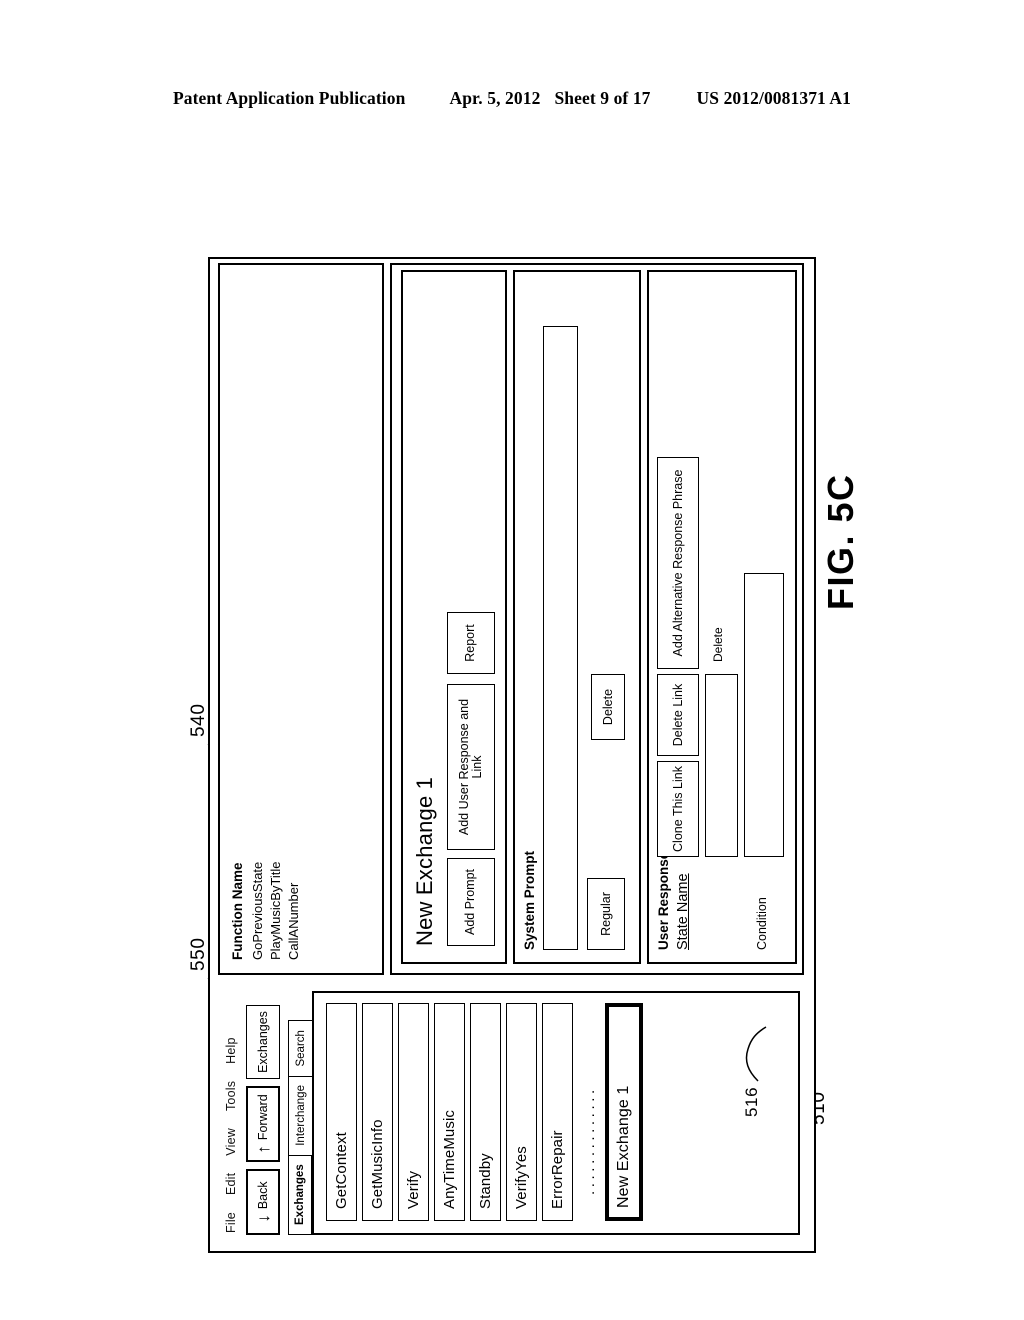 The height and width of the screenshot is (1320, 1024). I want to click on add-user-response-label: Add User Response and Link, so click(470, 767).